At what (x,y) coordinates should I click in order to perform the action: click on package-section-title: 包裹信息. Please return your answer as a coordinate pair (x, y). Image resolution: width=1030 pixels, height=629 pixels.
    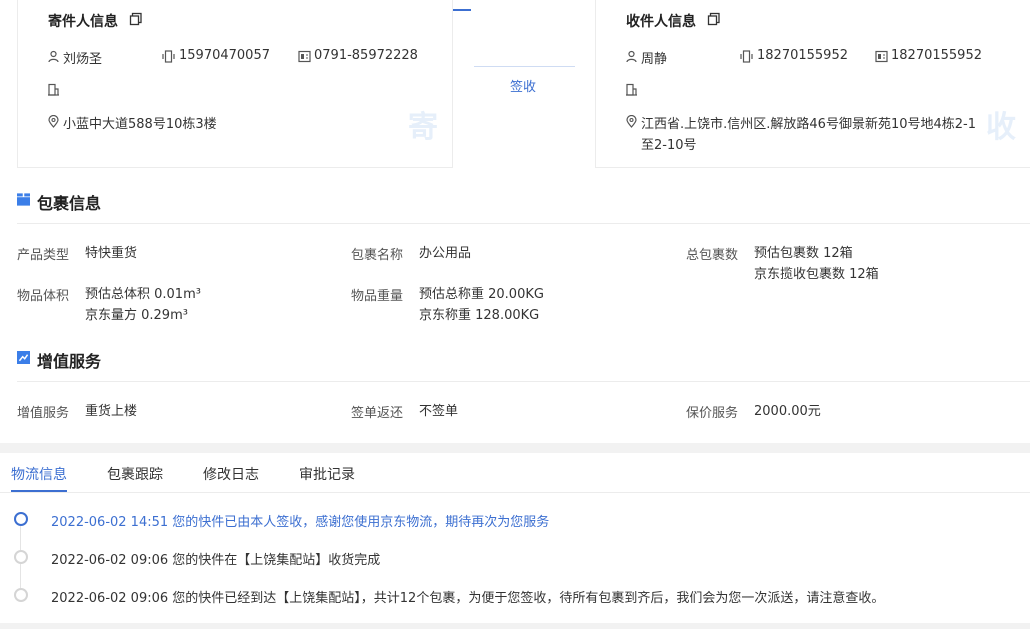
    Looking at the image, I should click on (69, 203).